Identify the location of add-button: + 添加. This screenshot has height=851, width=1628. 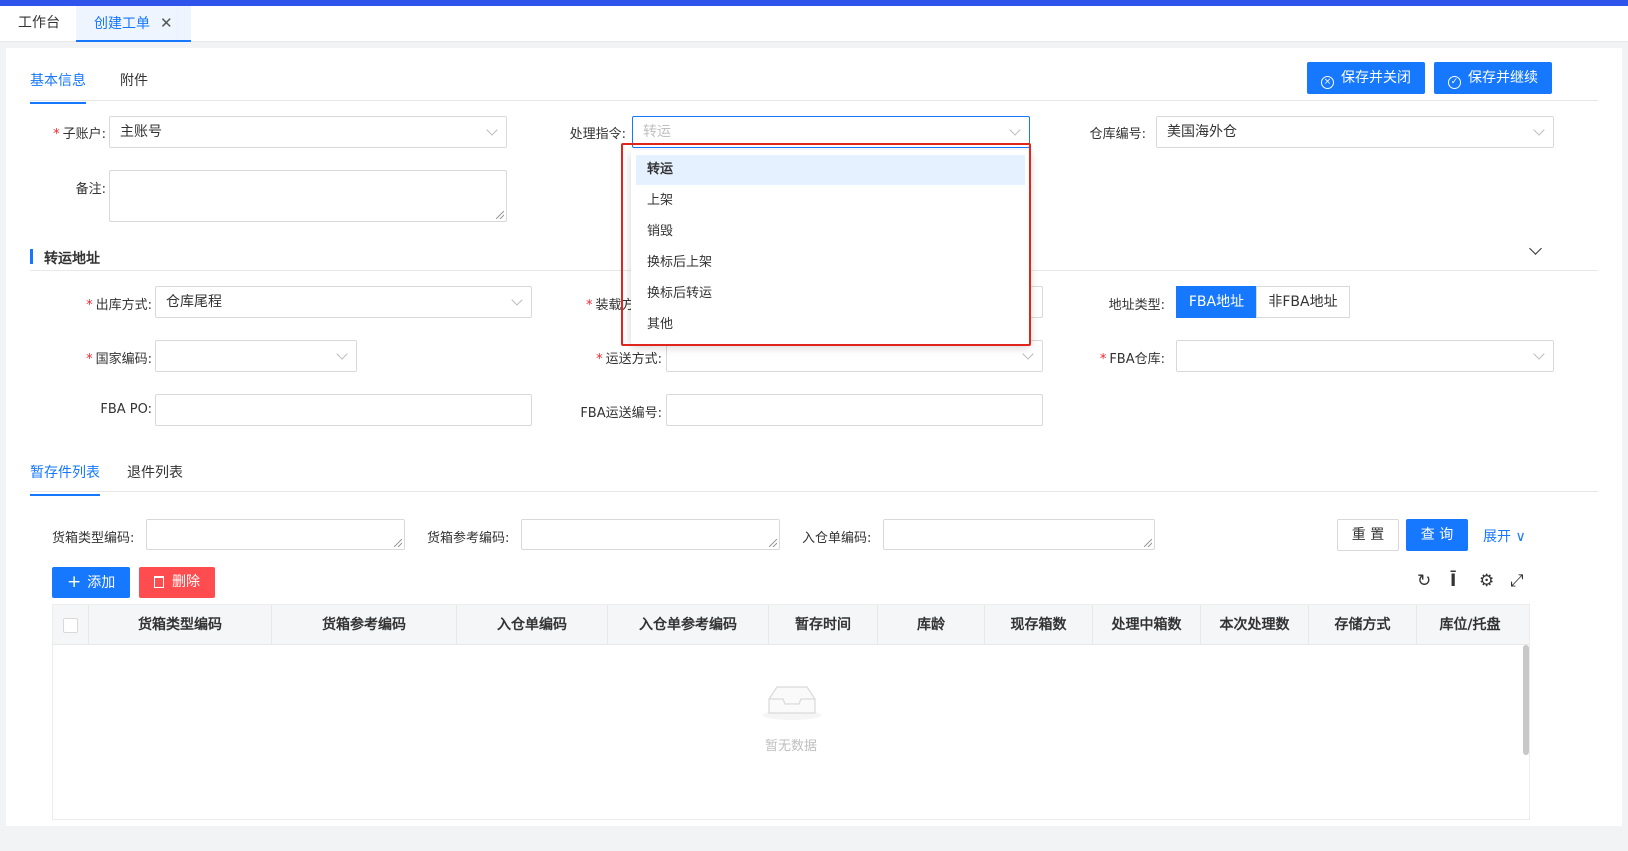
(91, 582).